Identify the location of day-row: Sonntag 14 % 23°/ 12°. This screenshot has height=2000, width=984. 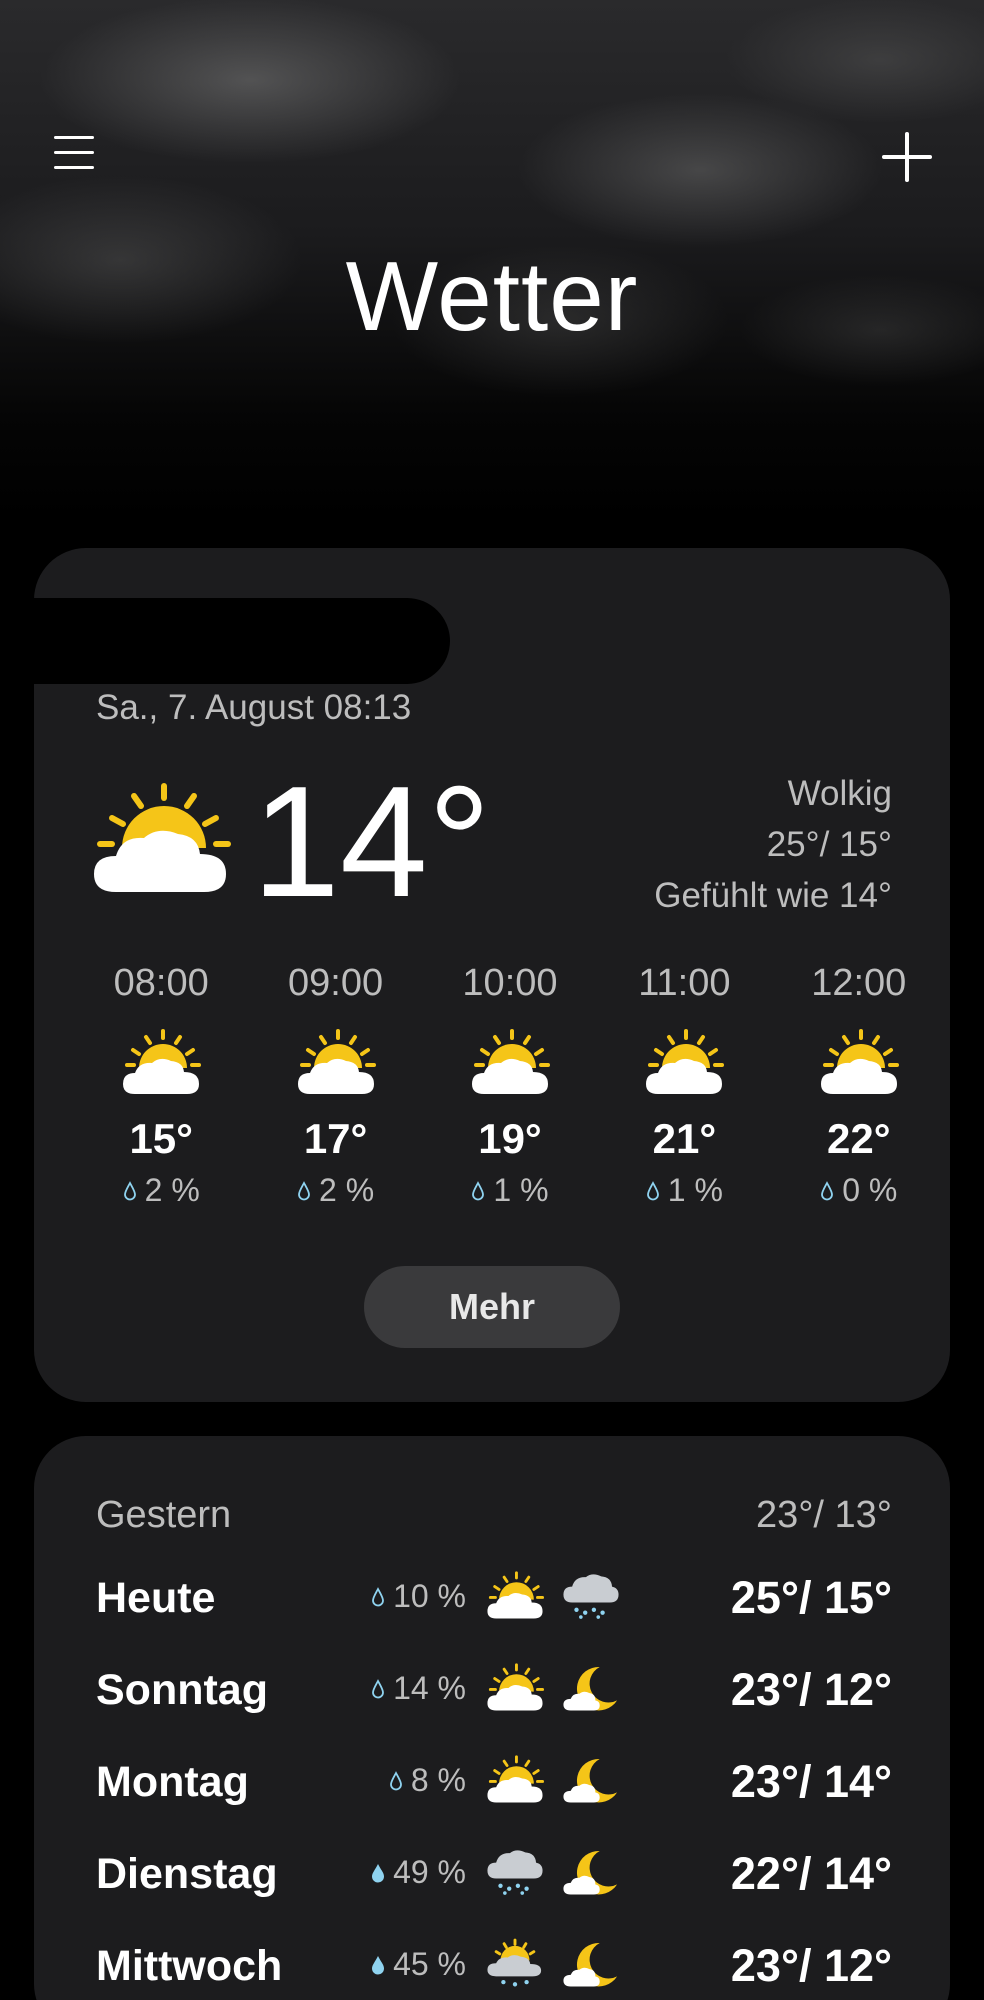
(494, 1693).